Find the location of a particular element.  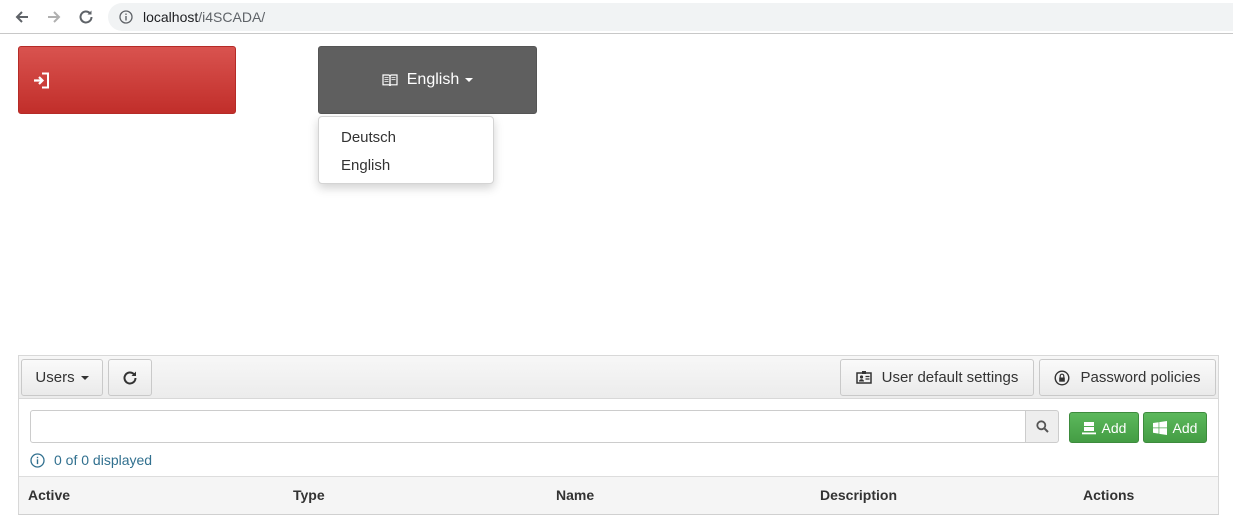

url-text: localhost/i4SCADA/ is located at coordinates (204, 17).